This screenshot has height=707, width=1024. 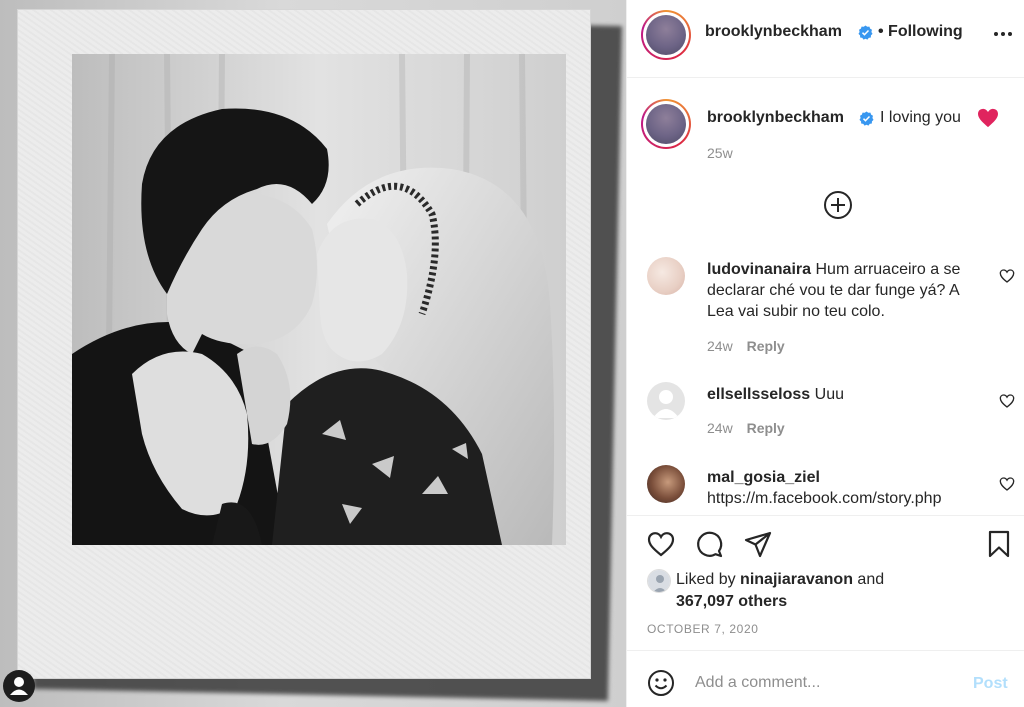 What do you see at coordinates (758, 394) in the screenshot?
I see `comment-username: ellsellsseloss` at bounding box center [758, 394].